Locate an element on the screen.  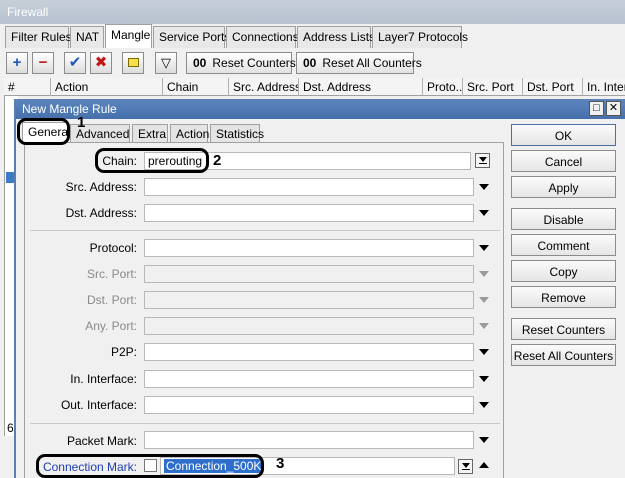
src-address-label: Src. Address: is located at coordinates (101, 187).